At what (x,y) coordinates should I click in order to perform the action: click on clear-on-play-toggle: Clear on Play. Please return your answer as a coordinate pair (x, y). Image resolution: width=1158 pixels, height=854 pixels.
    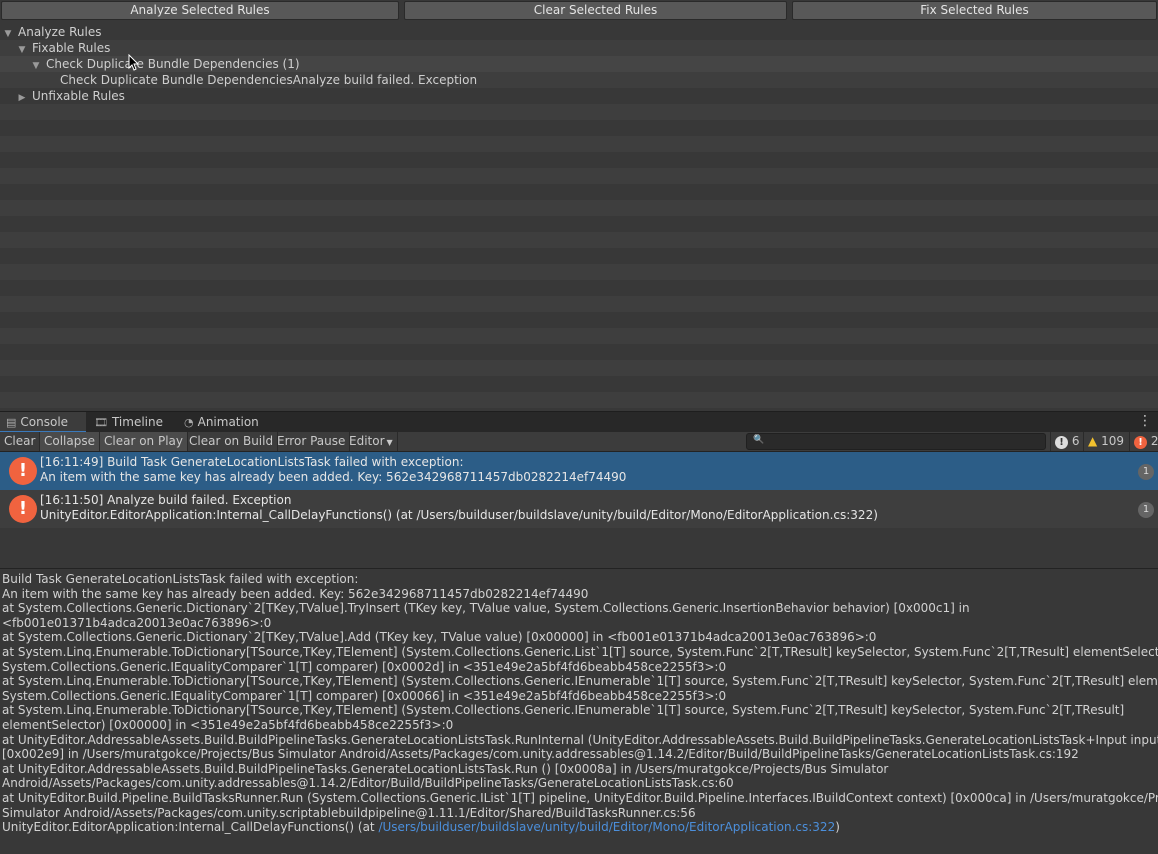
    Looking at the image, I should click on (144, 441).